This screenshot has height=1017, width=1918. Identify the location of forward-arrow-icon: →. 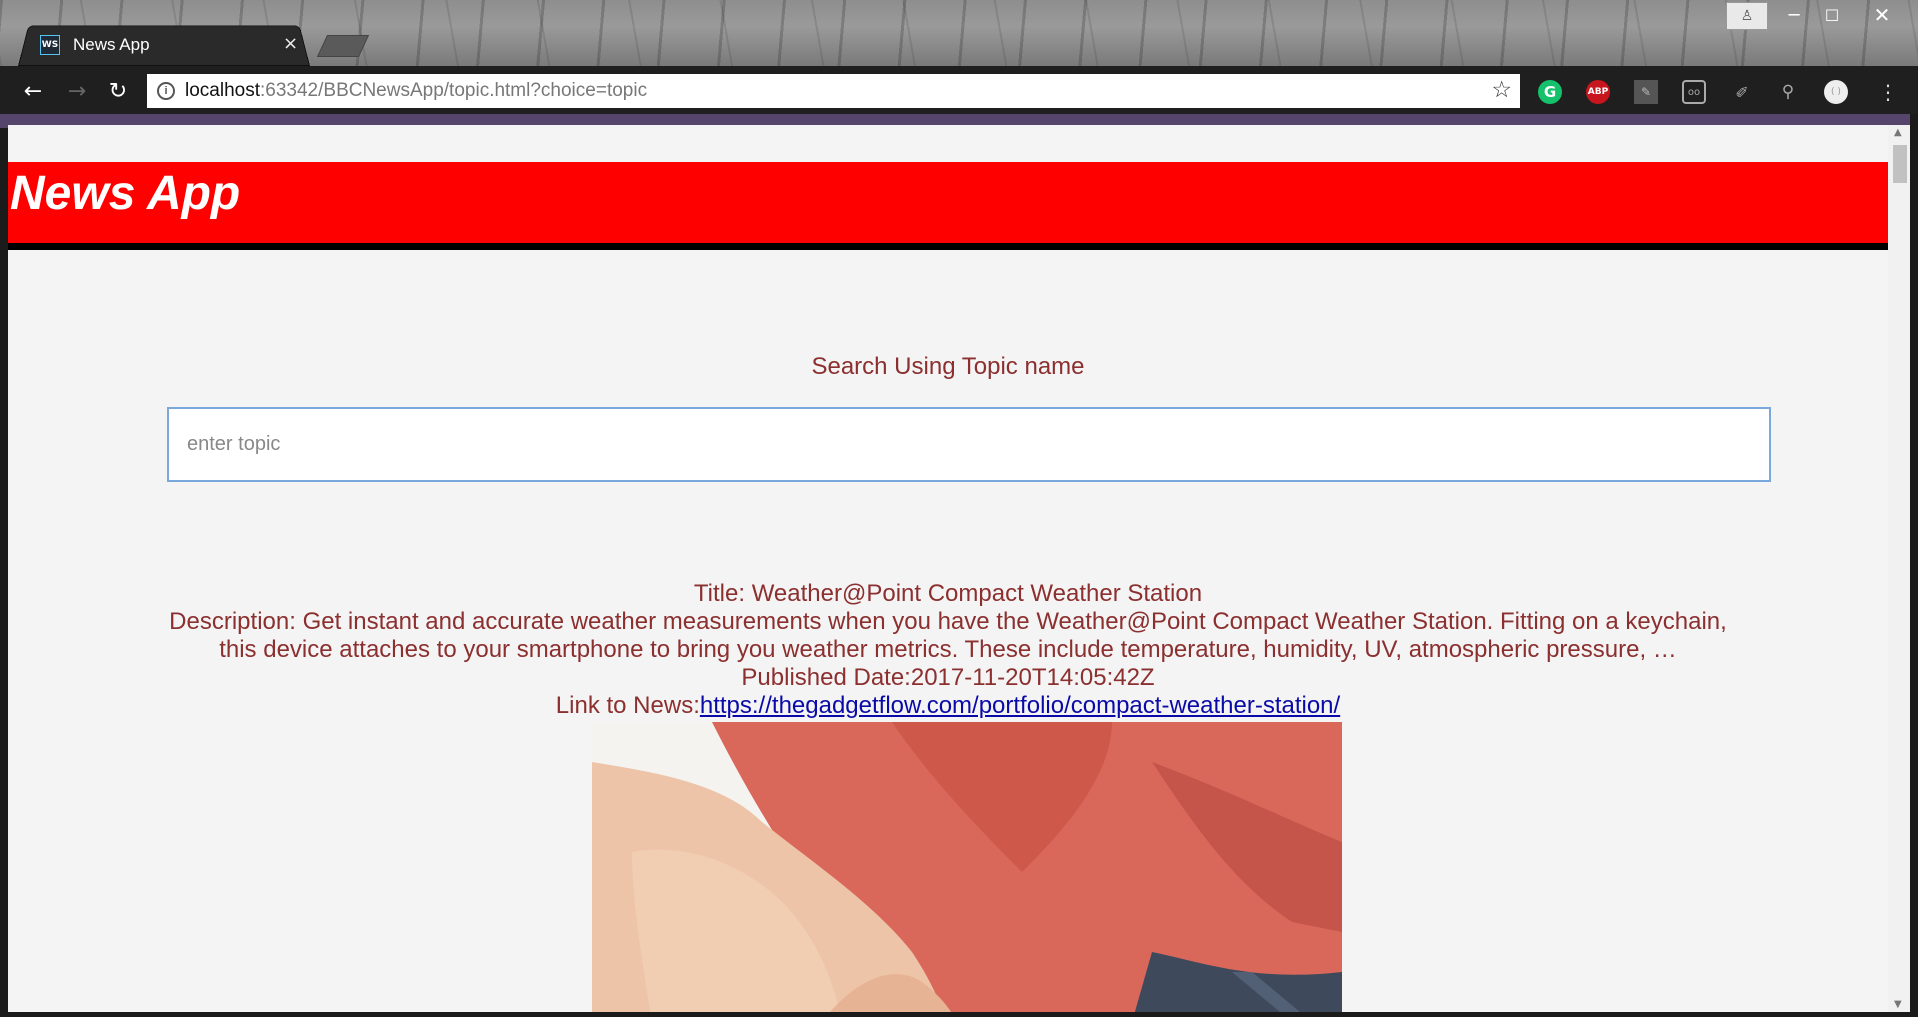
(77, 91).